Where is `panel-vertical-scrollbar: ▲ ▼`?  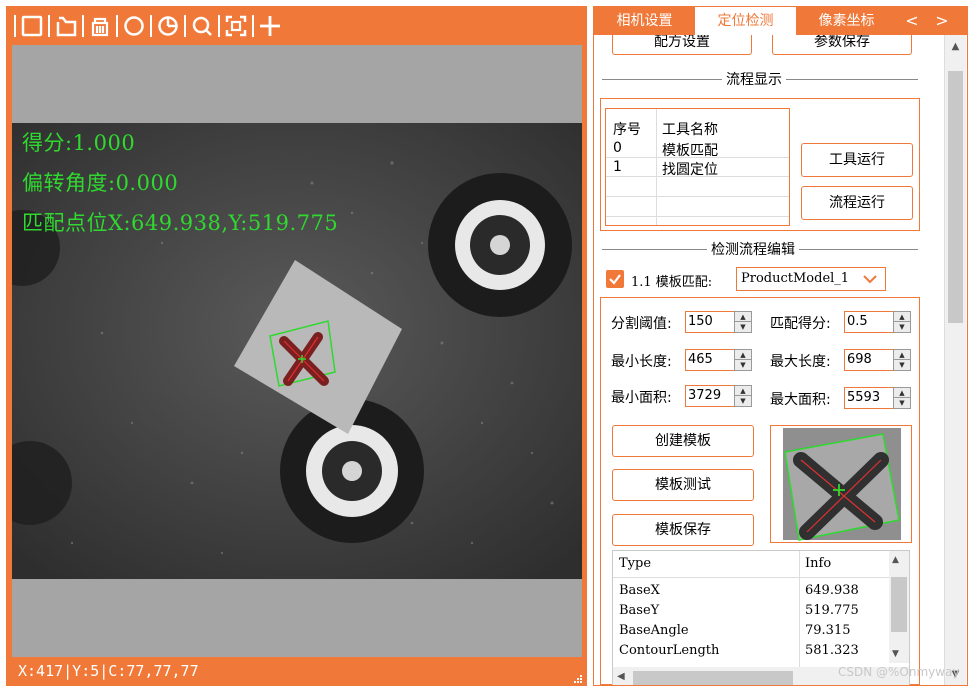
panel-vertical-scrollbar: ▲ ▼ is located at coordinates (955, 360).